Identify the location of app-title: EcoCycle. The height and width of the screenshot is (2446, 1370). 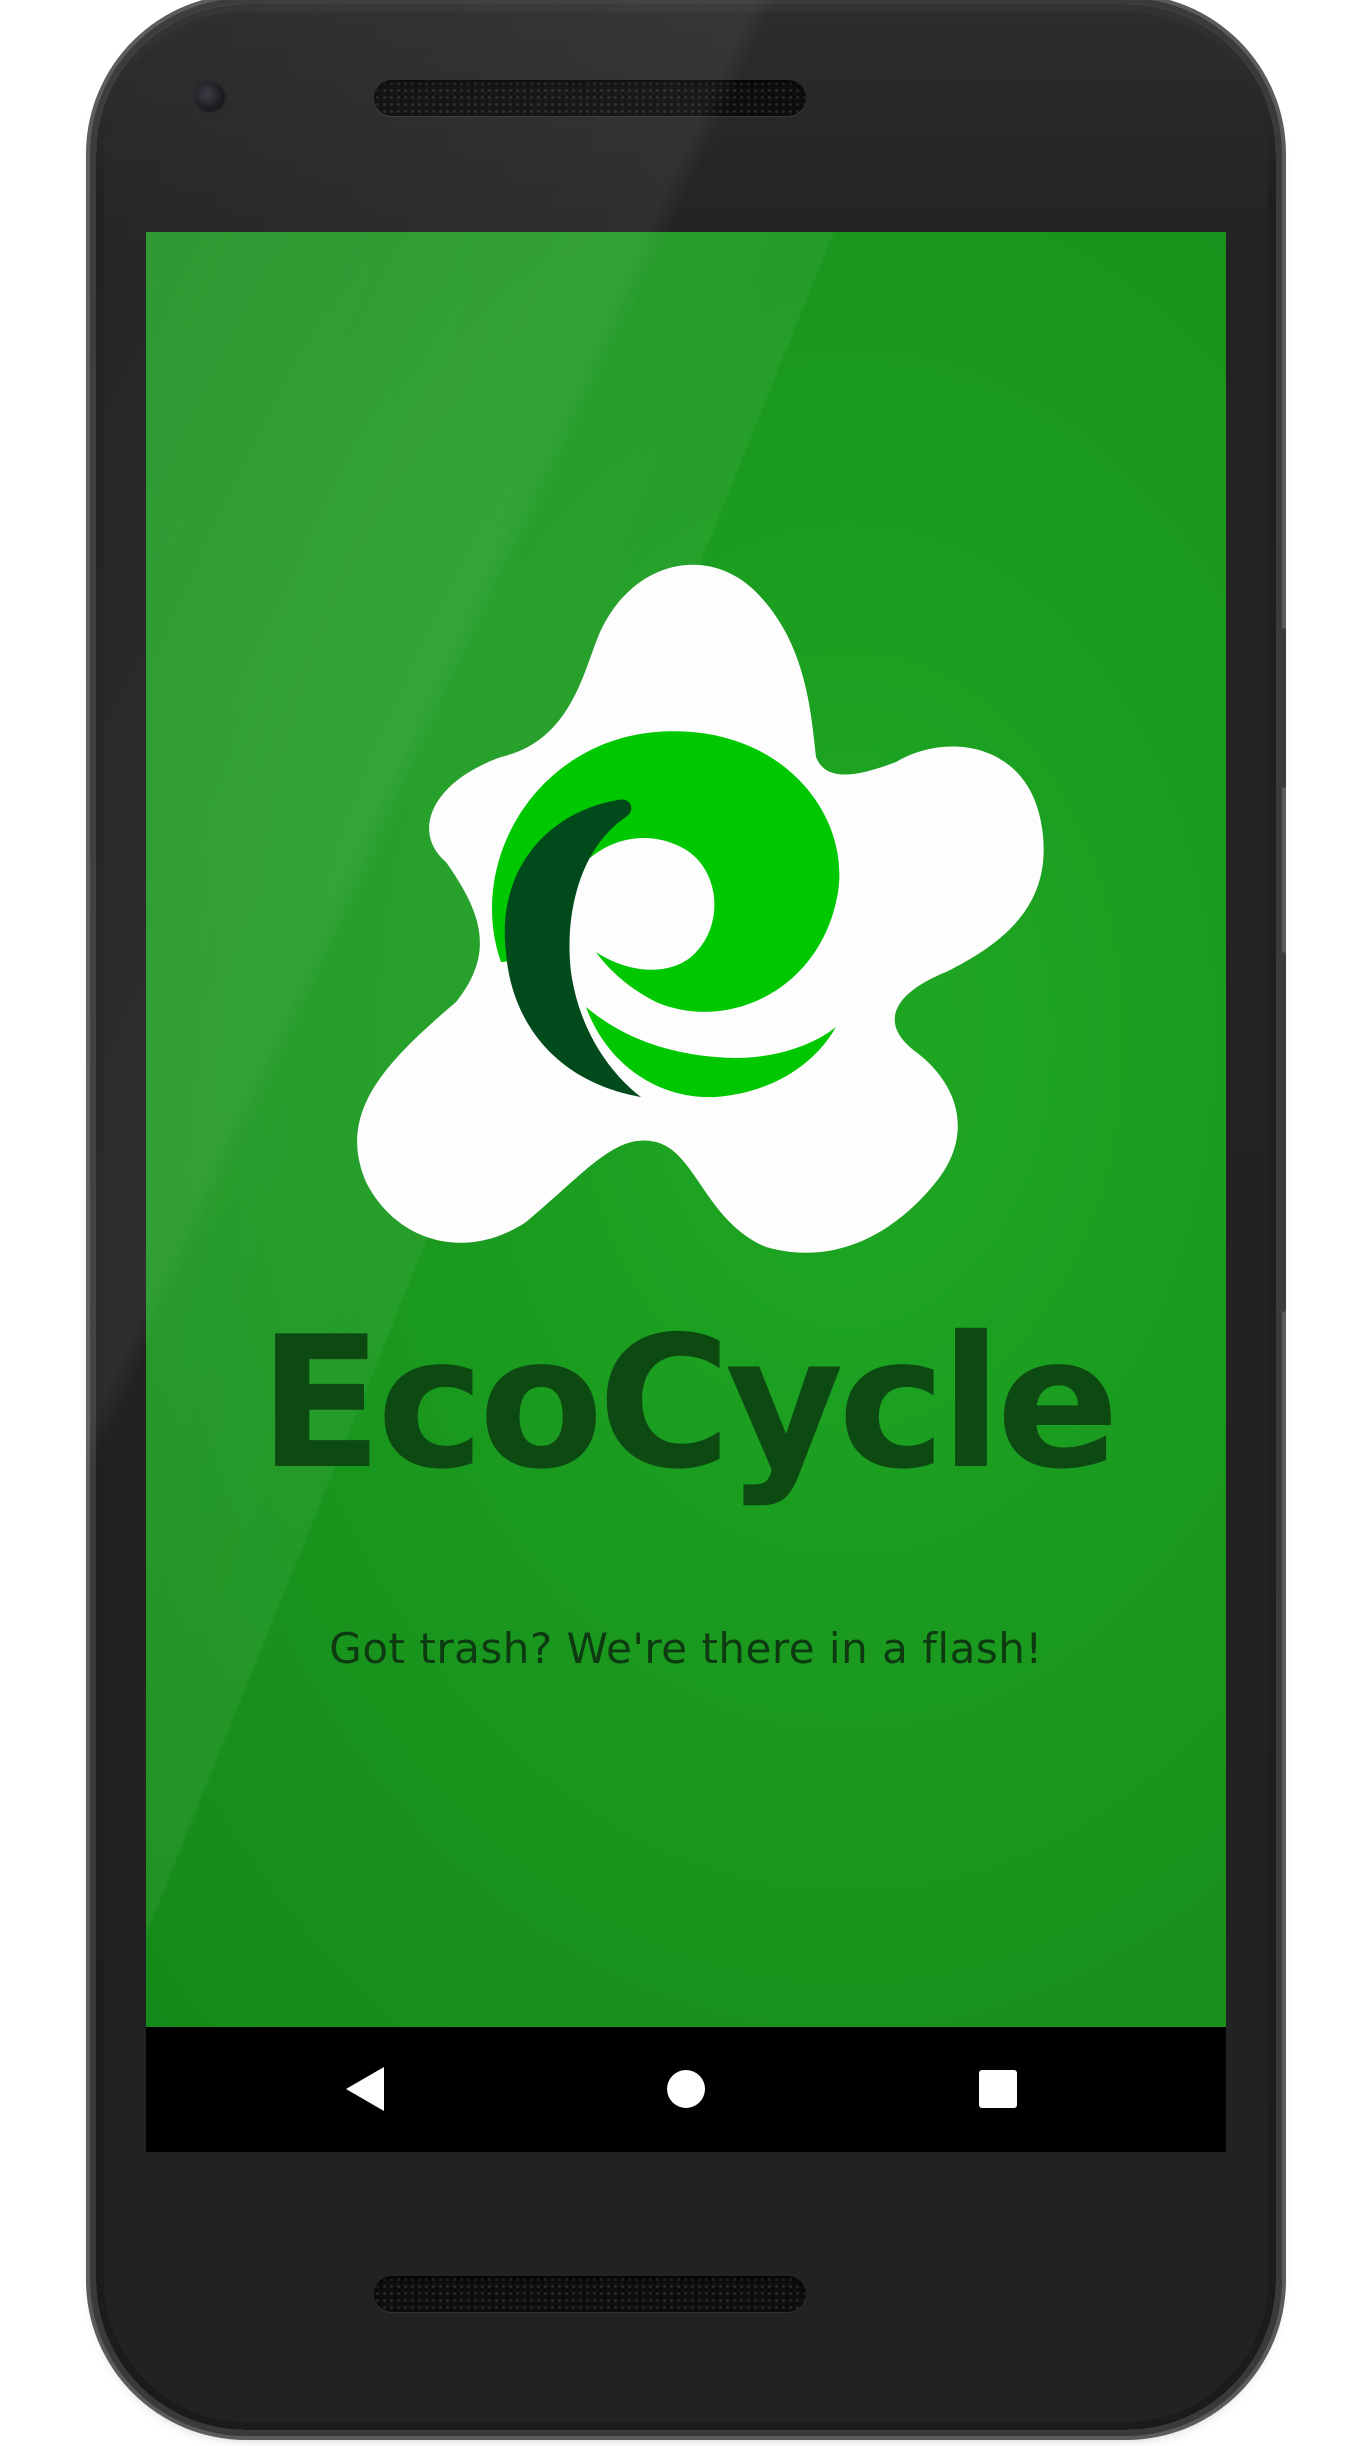
(688, 1403).